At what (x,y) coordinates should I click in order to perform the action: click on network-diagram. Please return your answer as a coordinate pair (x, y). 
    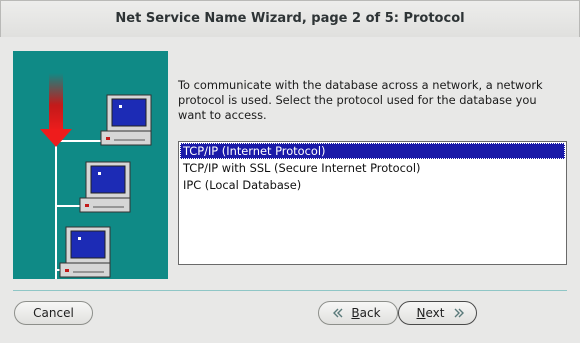
    Looking at the image, I should click on (96, 176).